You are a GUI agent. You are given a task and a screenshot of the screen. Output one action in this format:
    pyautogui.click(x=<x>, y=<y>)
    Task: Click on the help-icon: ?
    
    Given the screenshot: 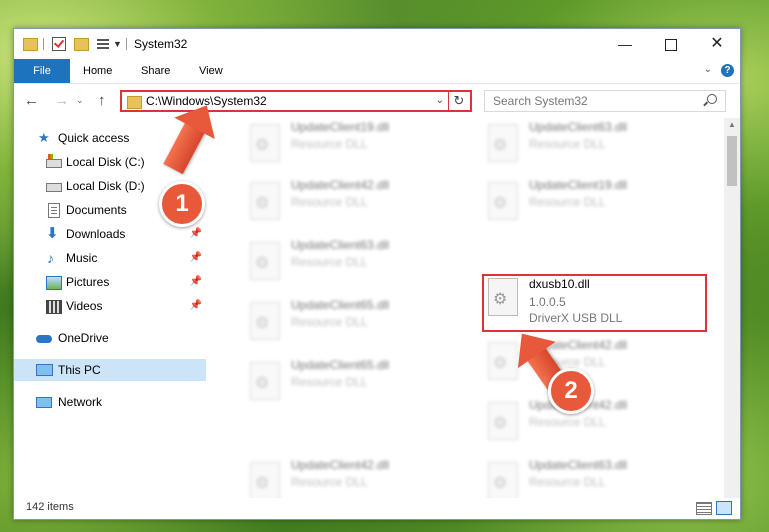 What is the action you would take?
    pyautogui.click(x=727, y=70)
    